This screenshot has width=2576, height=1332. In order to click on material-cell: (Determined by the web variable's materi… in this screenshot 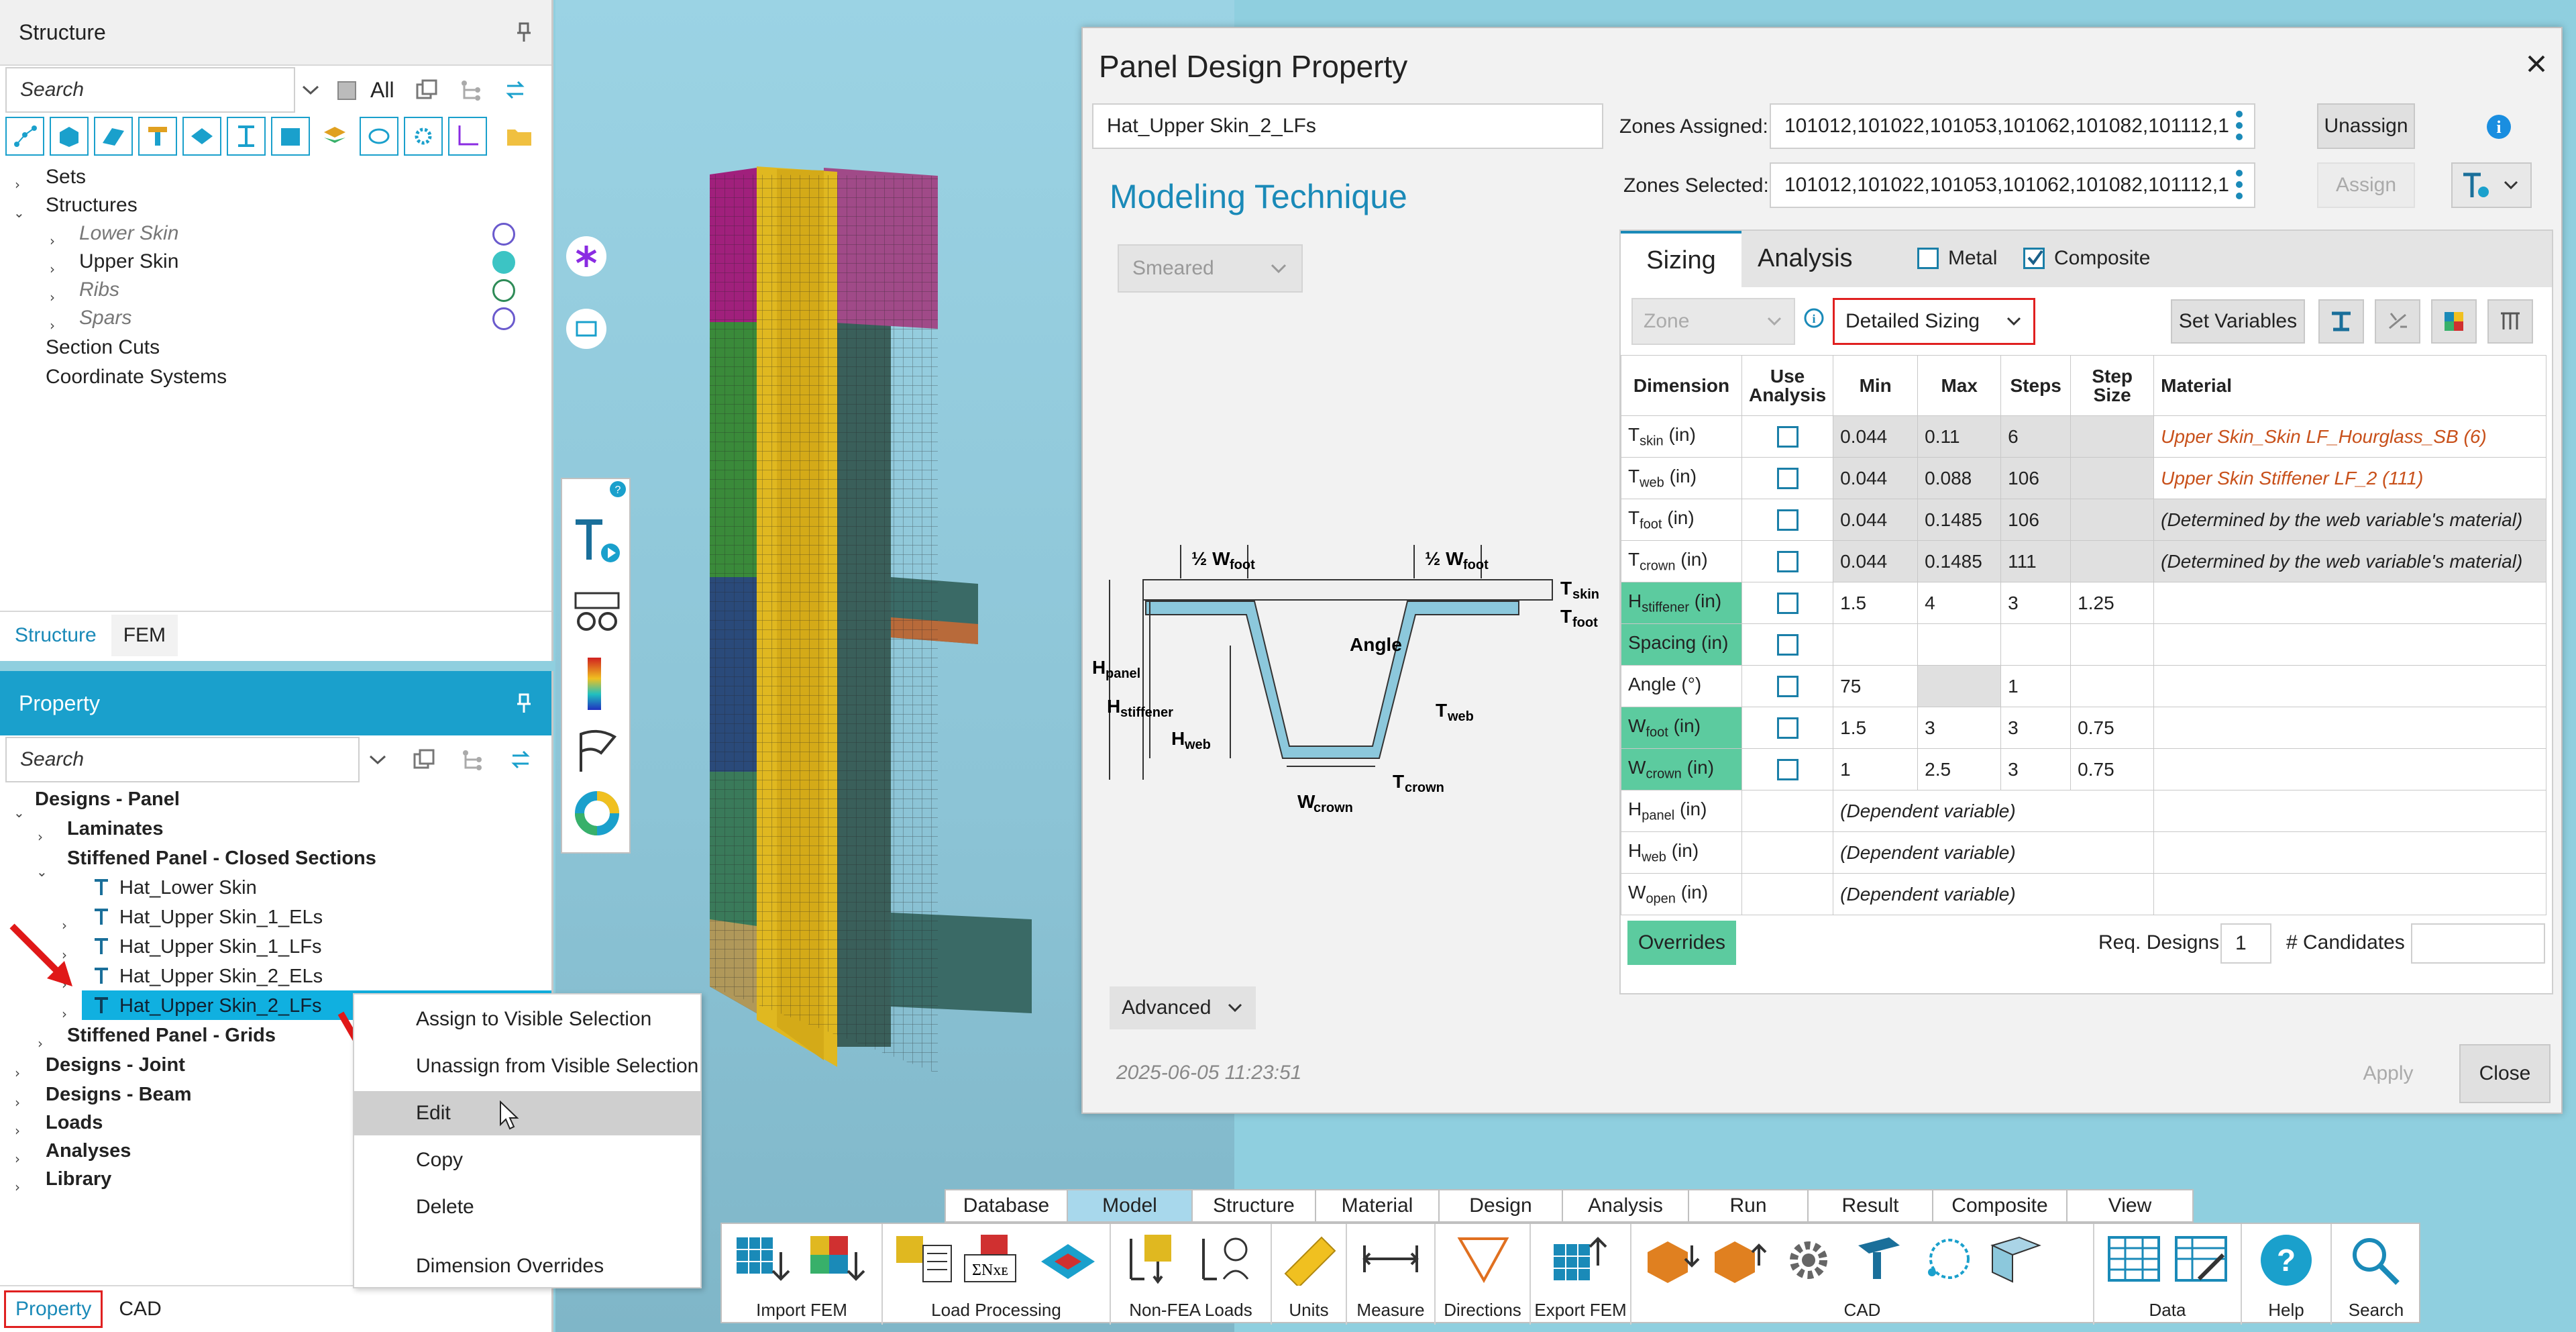, I will do `click(2349, 561)`.